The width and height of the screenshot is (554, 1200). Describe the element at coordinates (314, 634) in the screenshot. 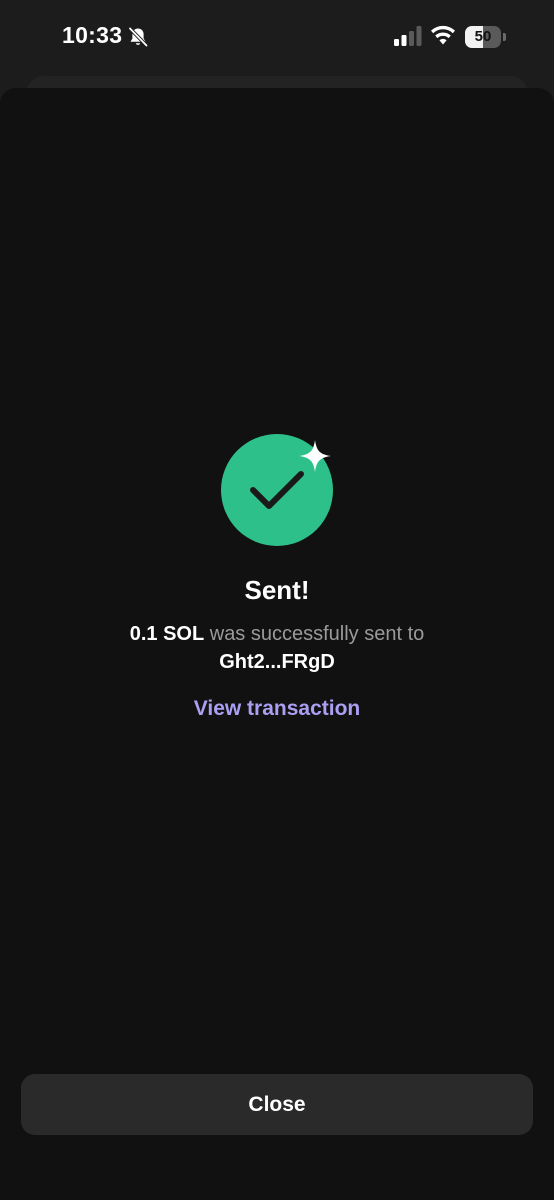

I see `message-text: was successfully sent to` at that location.